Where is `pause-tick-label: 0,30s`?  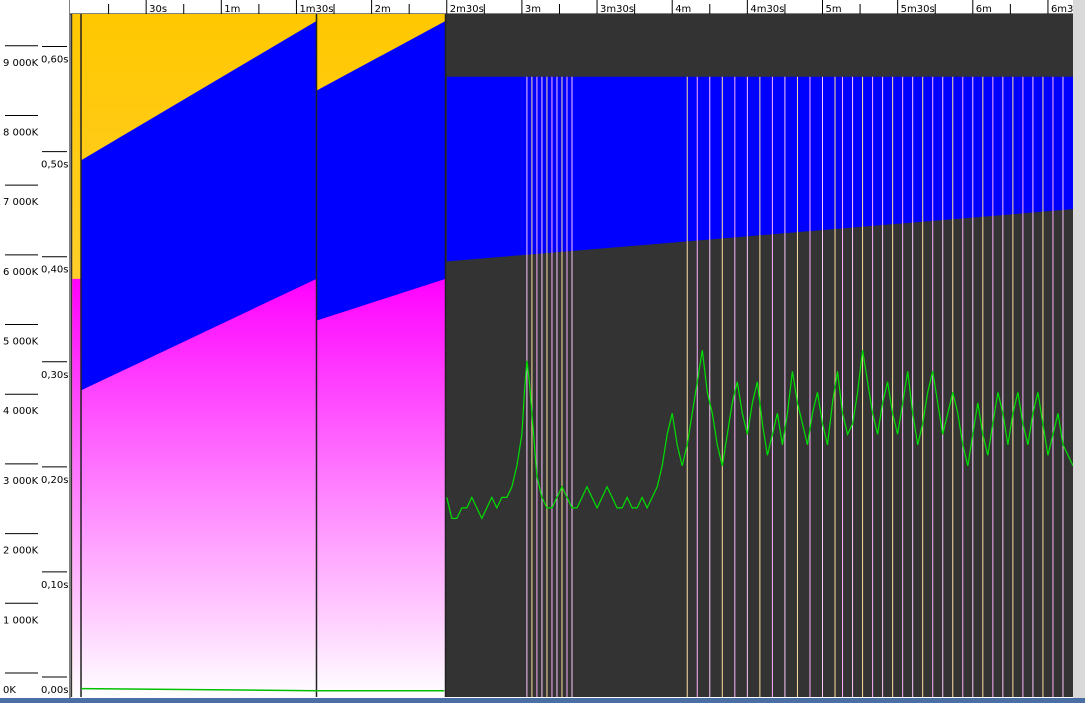
pause-tick-label: 0,30s is located at coordinates (54, 375).